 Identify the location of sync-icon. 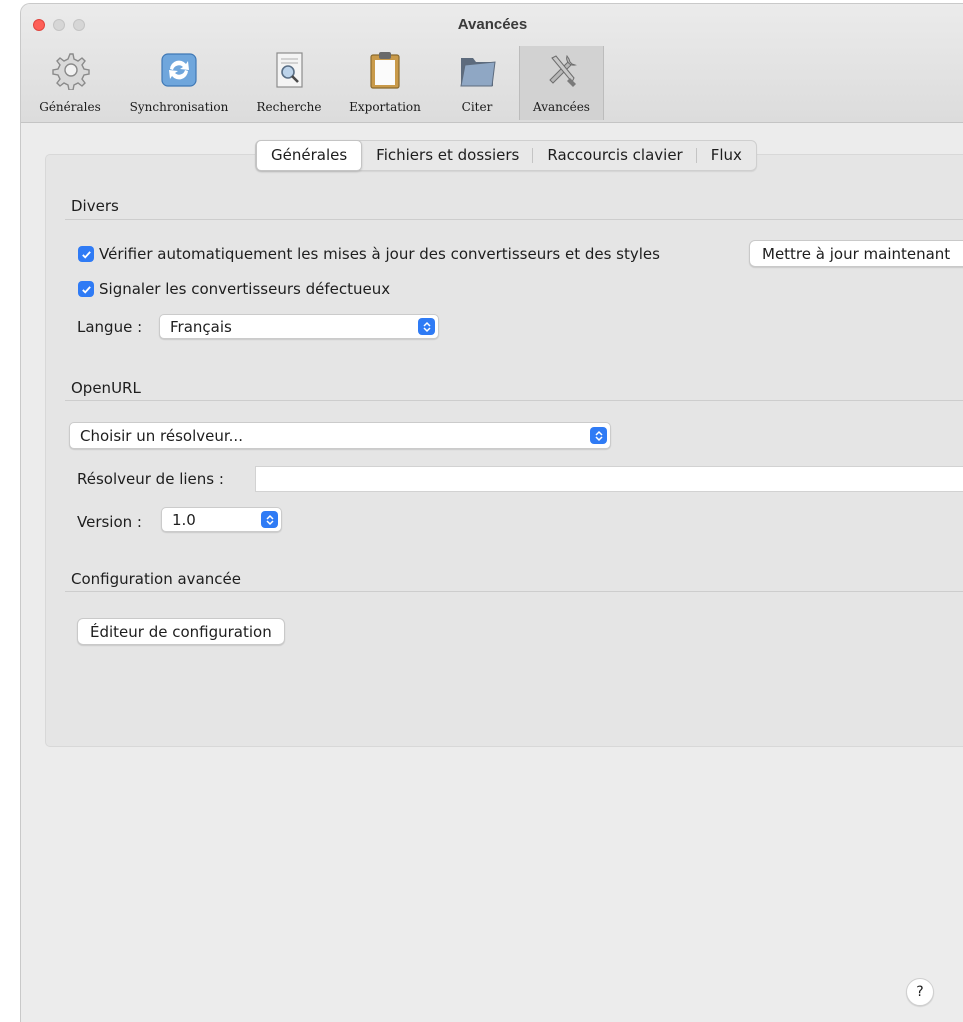
(179, 70).